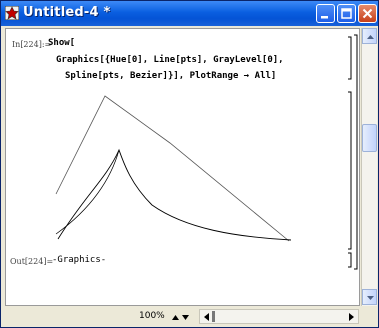 Image resolution: width=379 pixels, height=328 pixels. I want to click on scroll-down-icon, so click(370, 298).